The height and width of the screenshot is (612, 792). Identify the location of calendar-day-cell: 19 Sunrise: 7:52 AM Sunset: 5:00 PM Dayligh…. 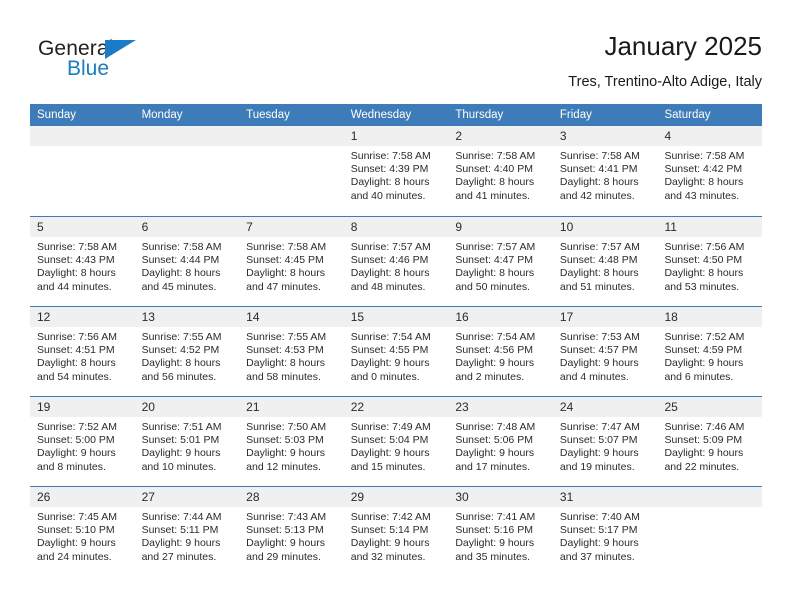
(82, 441).